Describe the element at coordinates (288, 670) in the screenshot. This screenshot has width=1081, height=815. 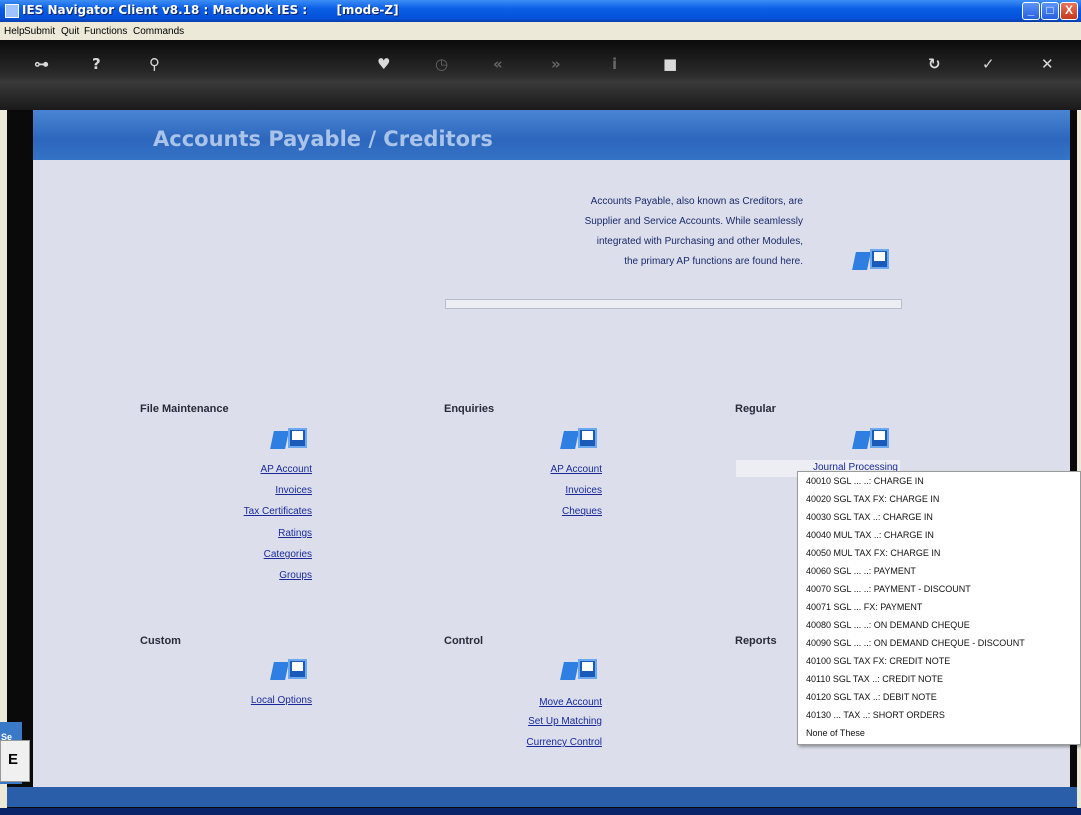
I see `custom-icon` at that location.